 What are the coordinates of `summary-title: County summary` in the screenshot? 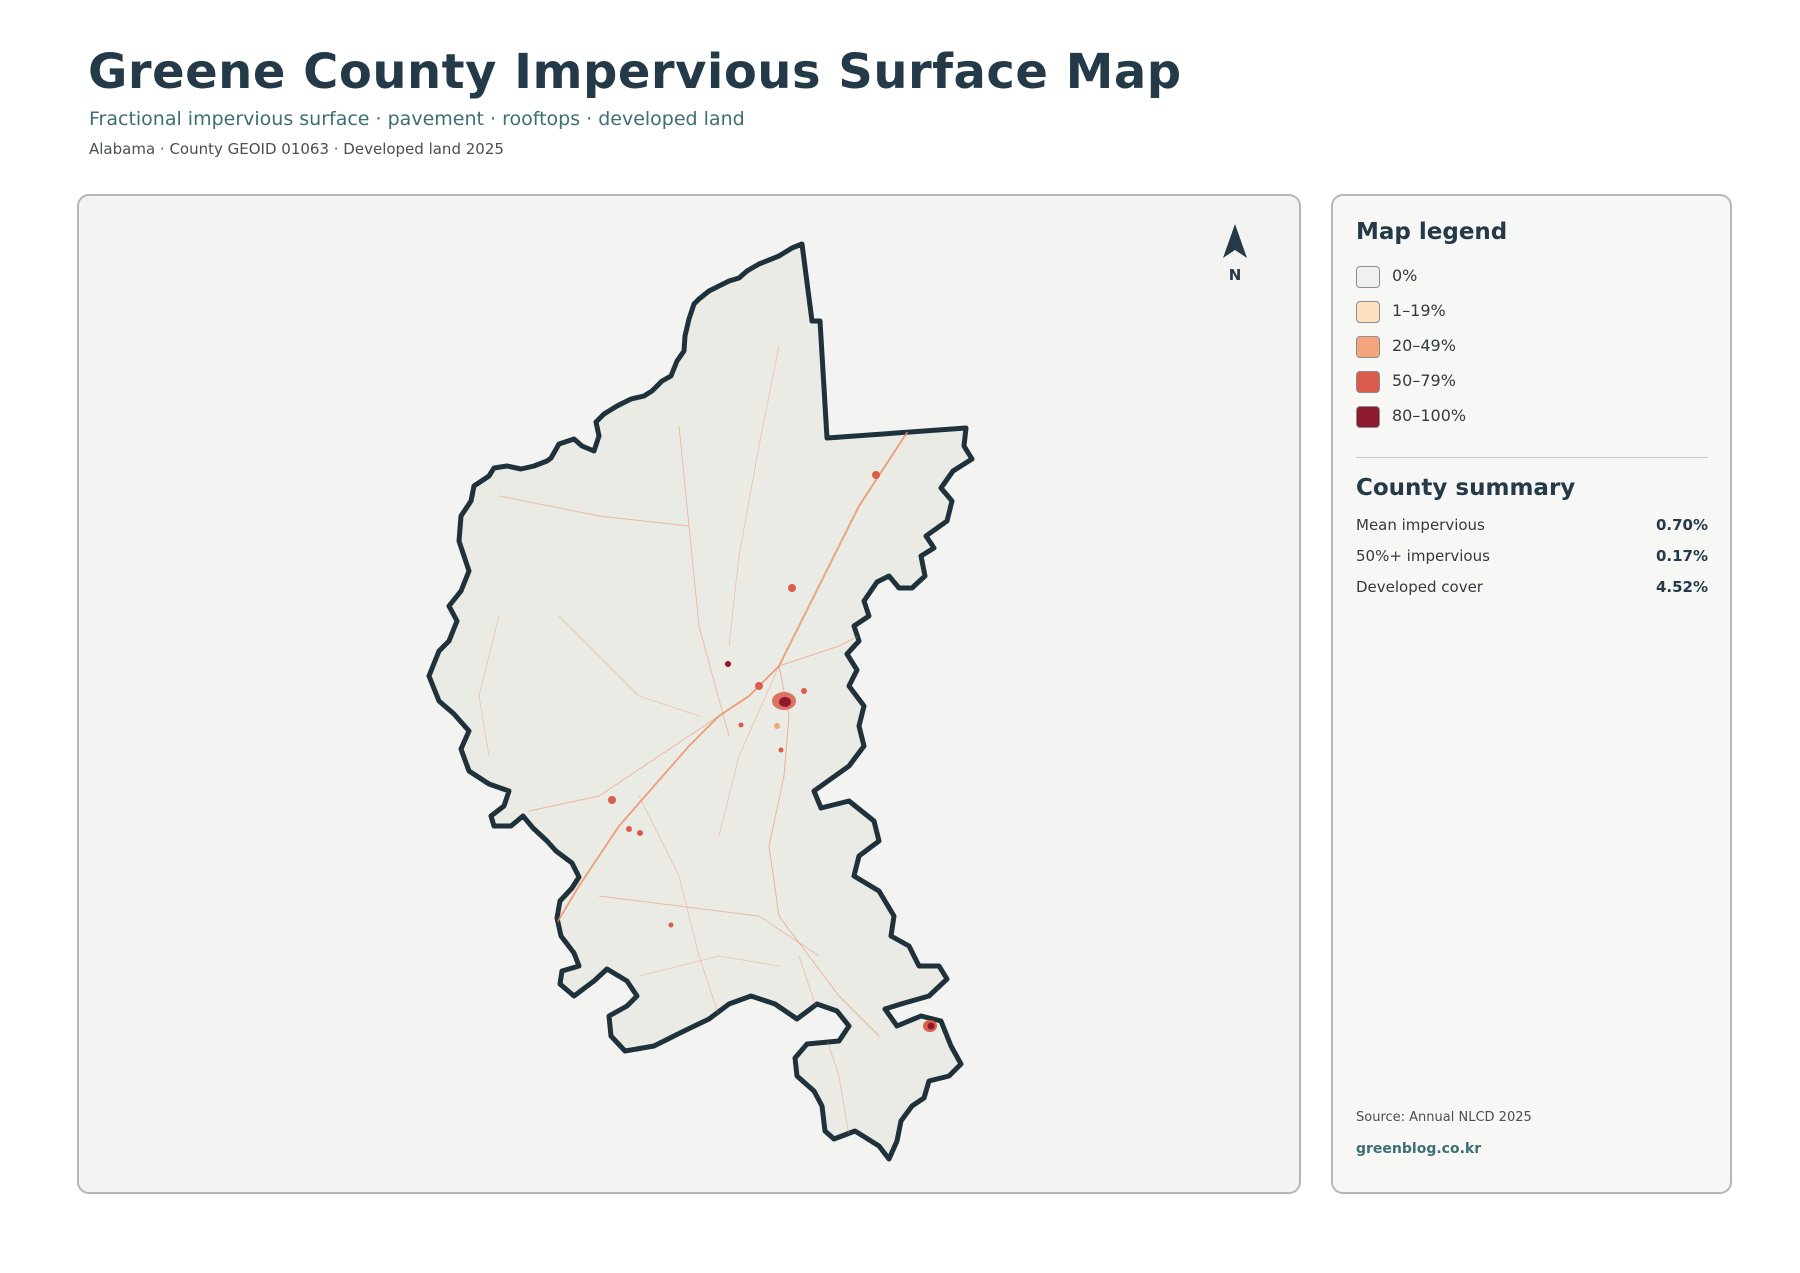 It's located at (1466, 488).